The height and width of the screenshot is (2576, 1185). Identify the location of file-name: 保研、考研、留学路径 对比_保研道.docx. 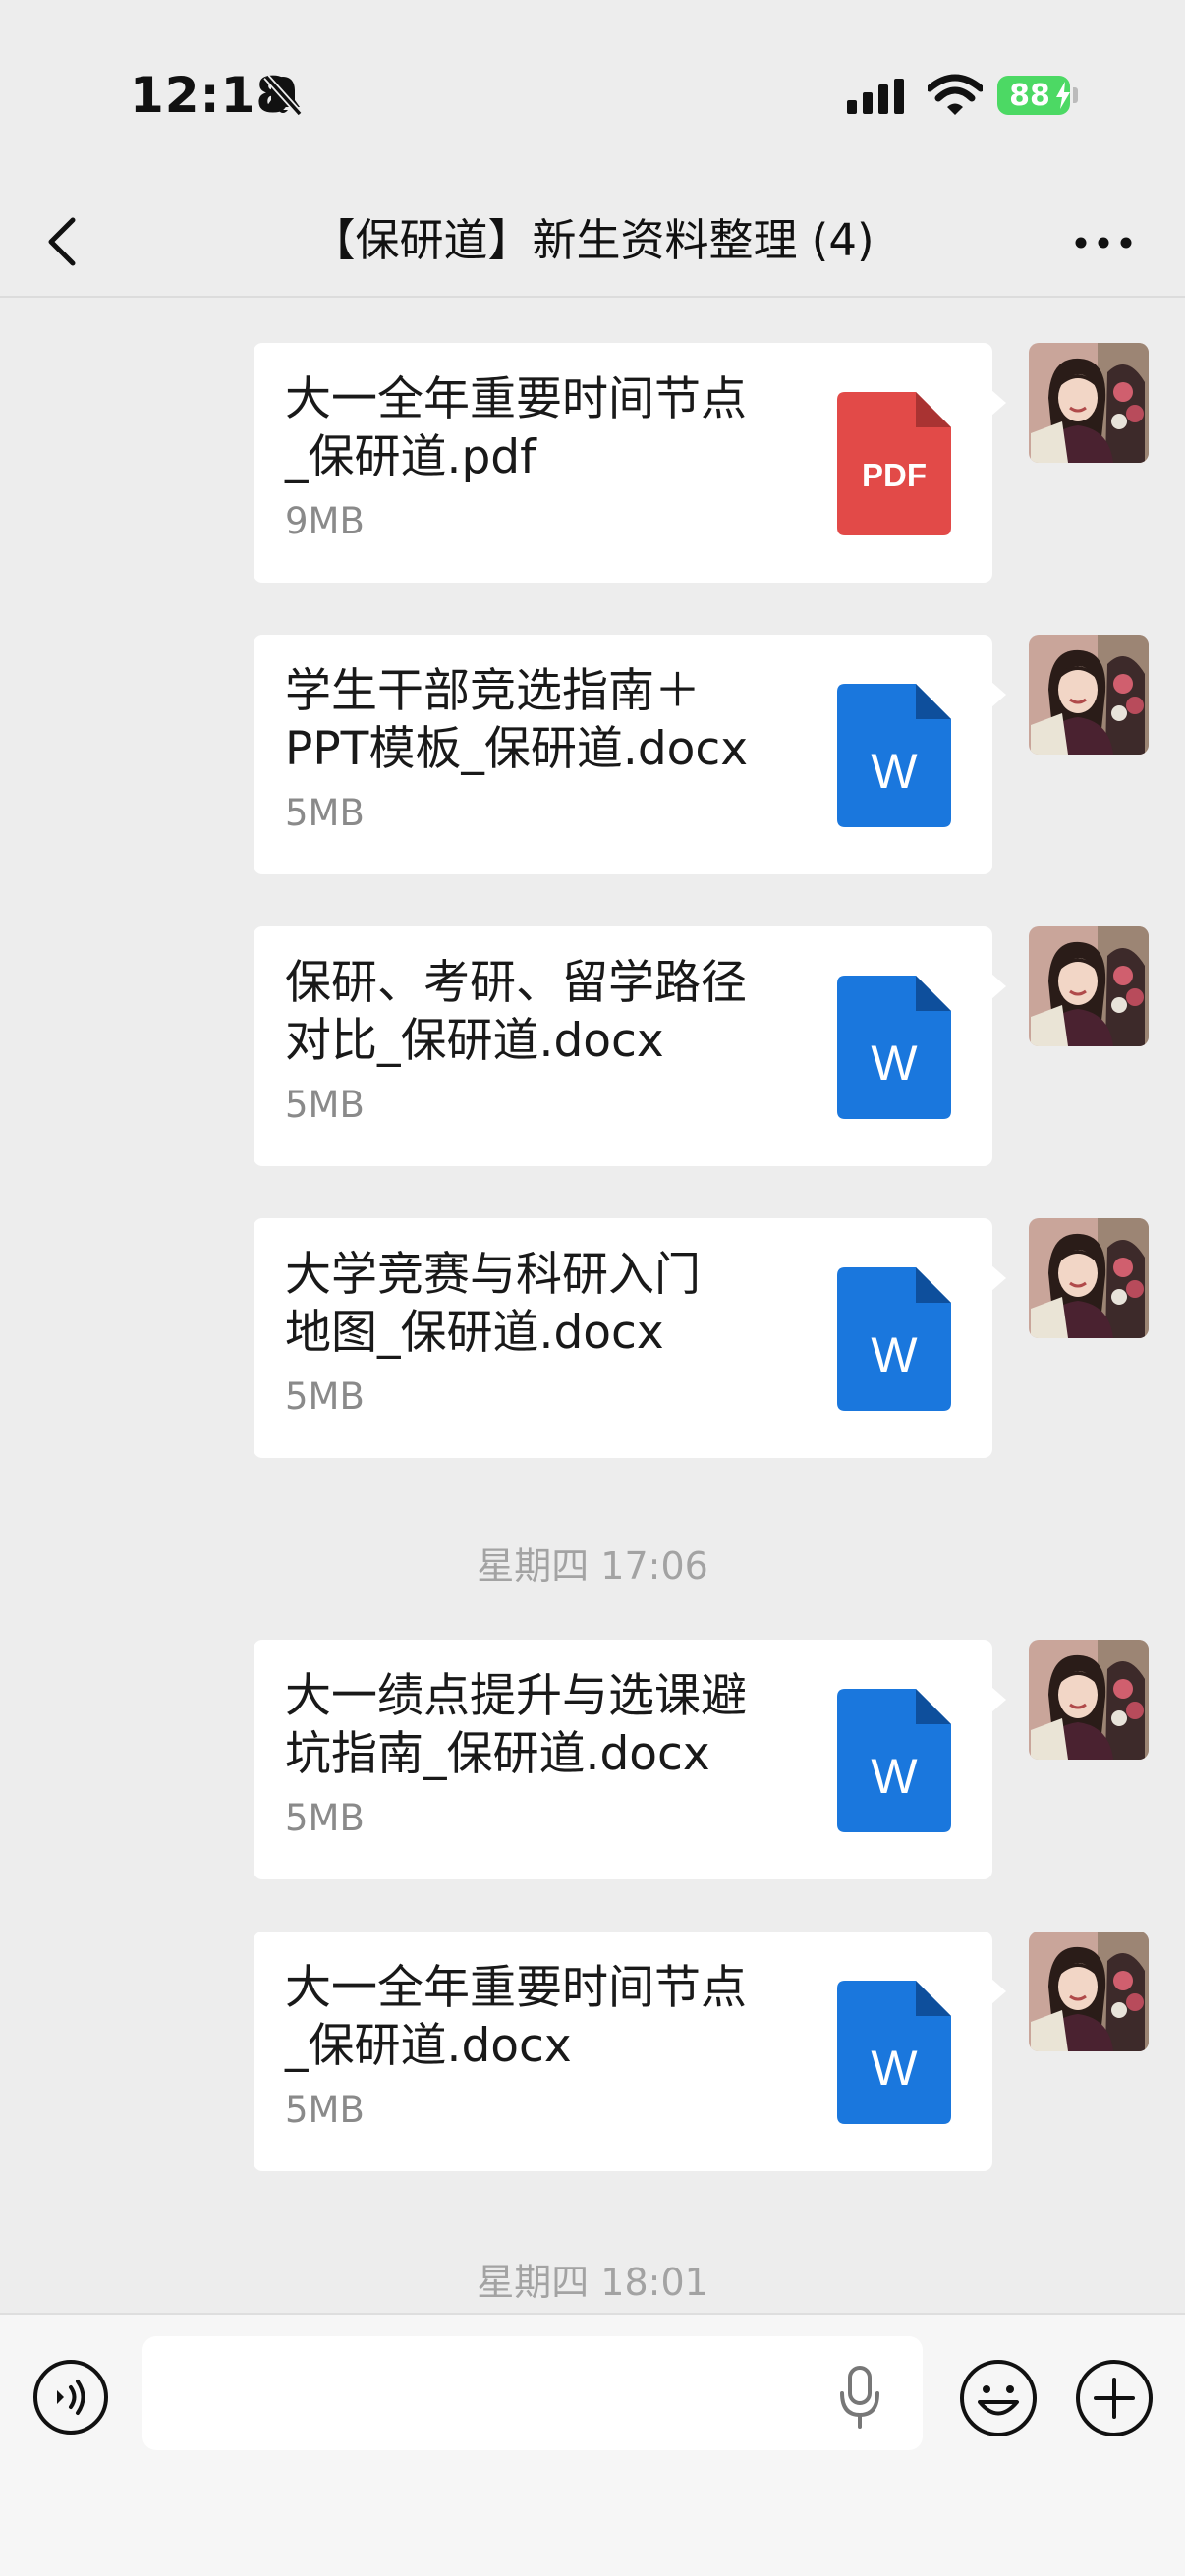
(516, 1012).